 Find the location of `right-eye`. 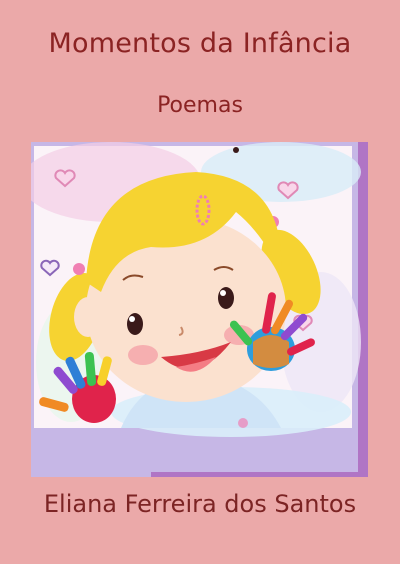

right-eye is located at coordinates (226, 298).